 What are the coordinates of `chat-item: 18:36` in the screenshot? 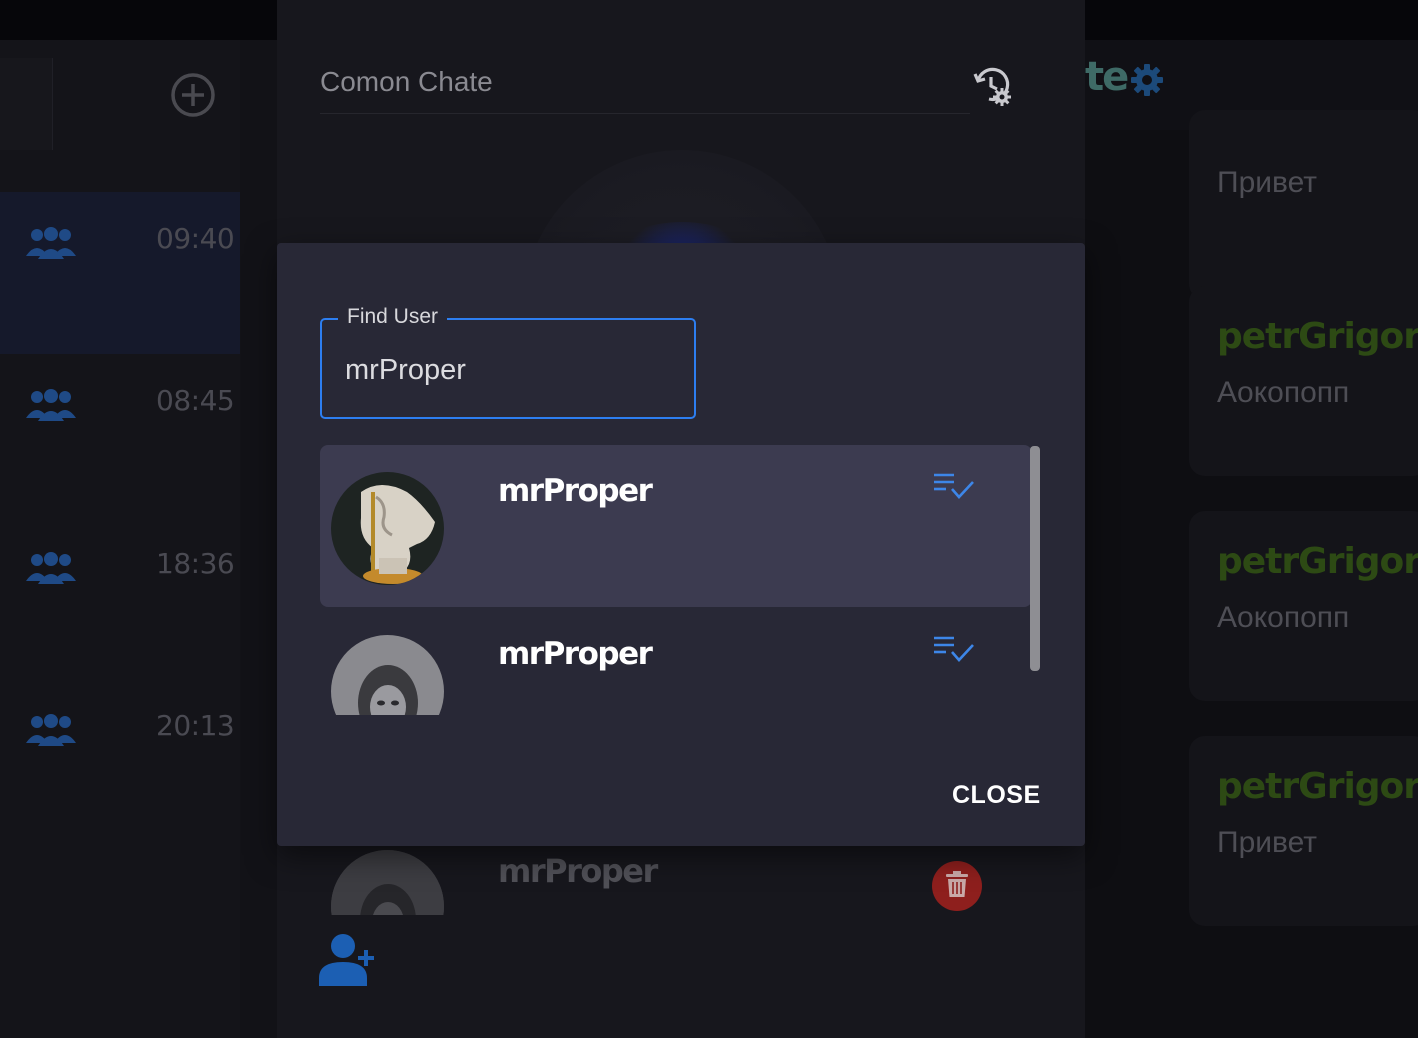 It's located at (120, 598).